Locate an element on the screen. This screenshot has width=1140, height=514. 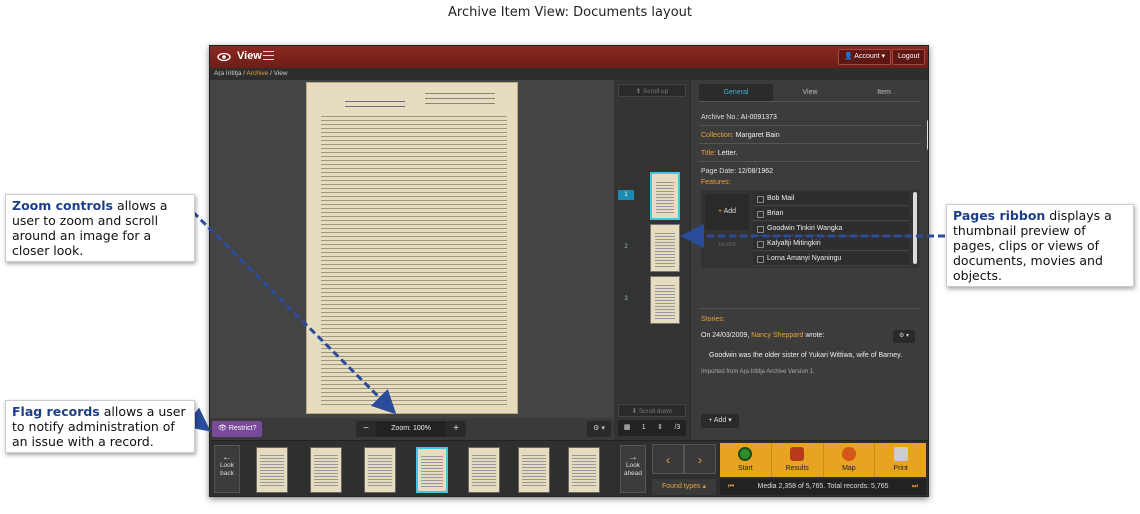
top-bar: View 👤 Account ▾ Logout is located at coordinates (569, 57).